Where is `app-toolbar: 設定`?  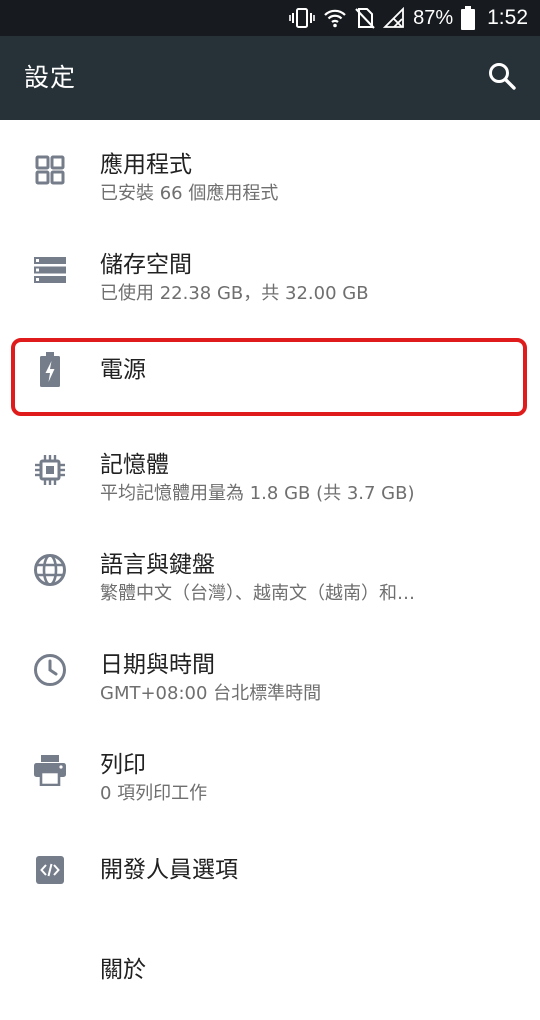
app-toolbar: 設定 is located at coordinates (270, 78).